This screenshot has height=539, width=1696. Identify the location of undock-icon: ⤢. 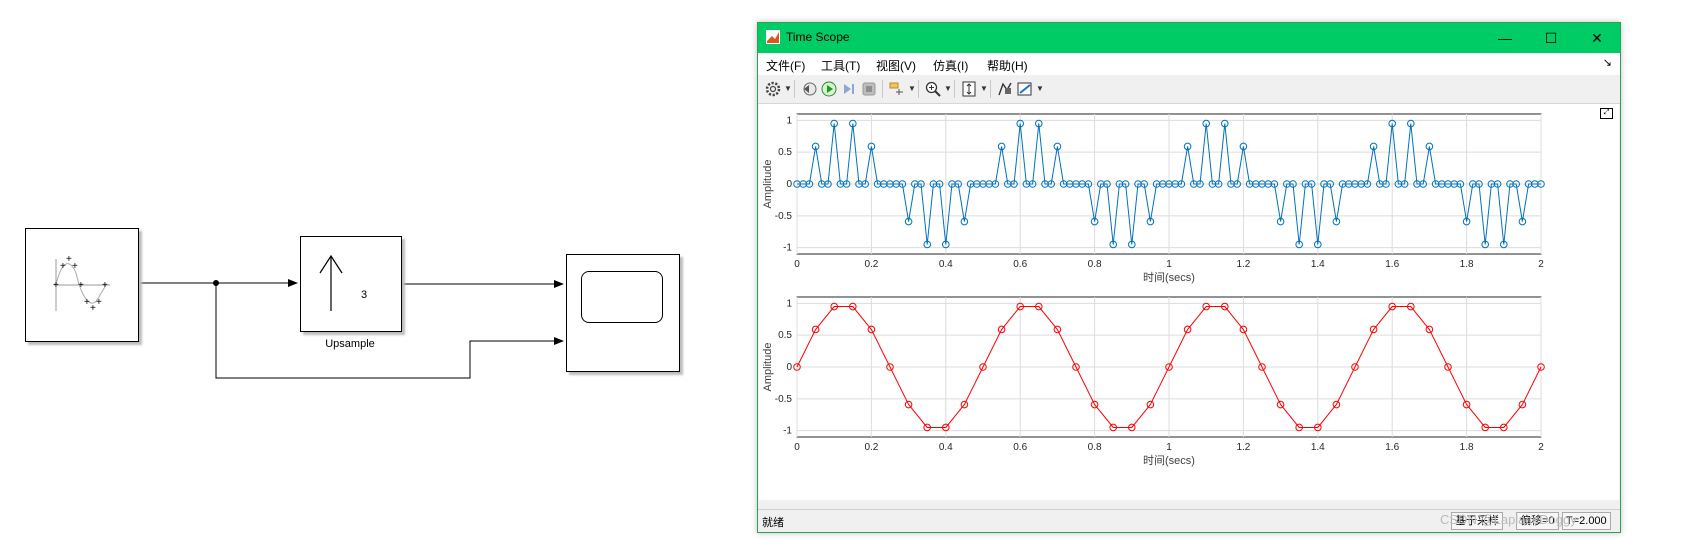
(1606, 113).